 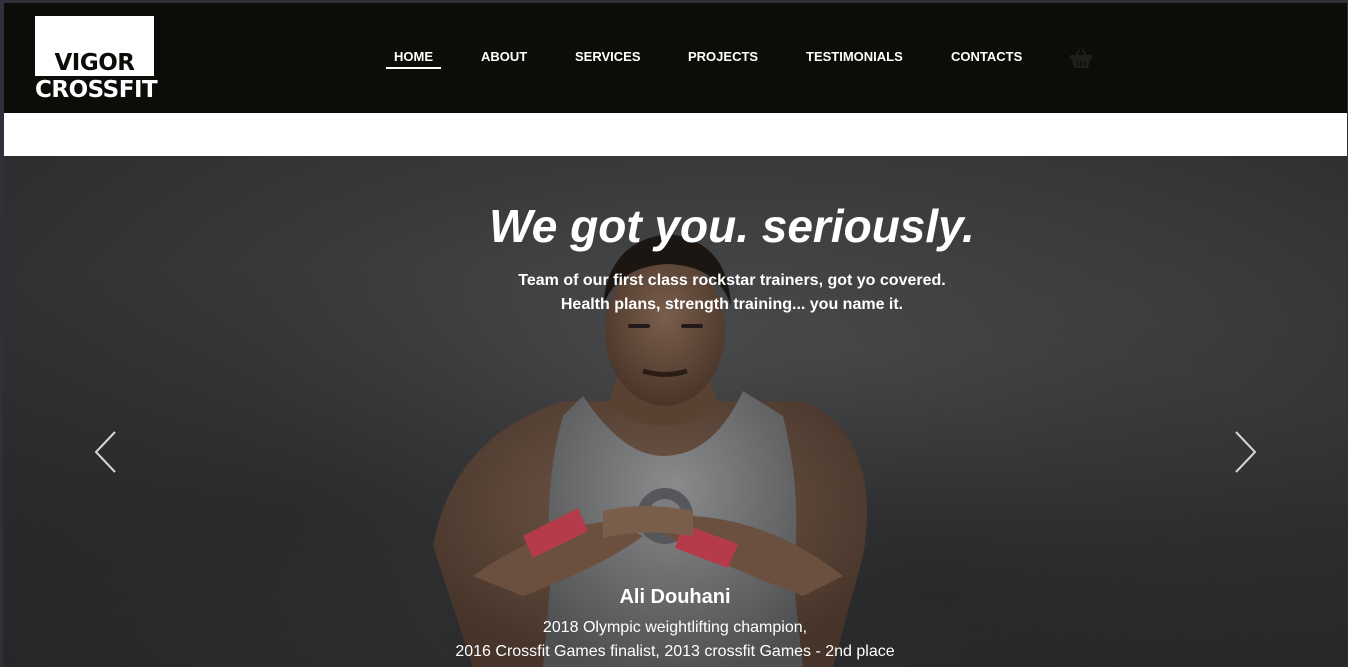 I want to click on nav-contacts: CONTACTS, so click(x=986, y=56).